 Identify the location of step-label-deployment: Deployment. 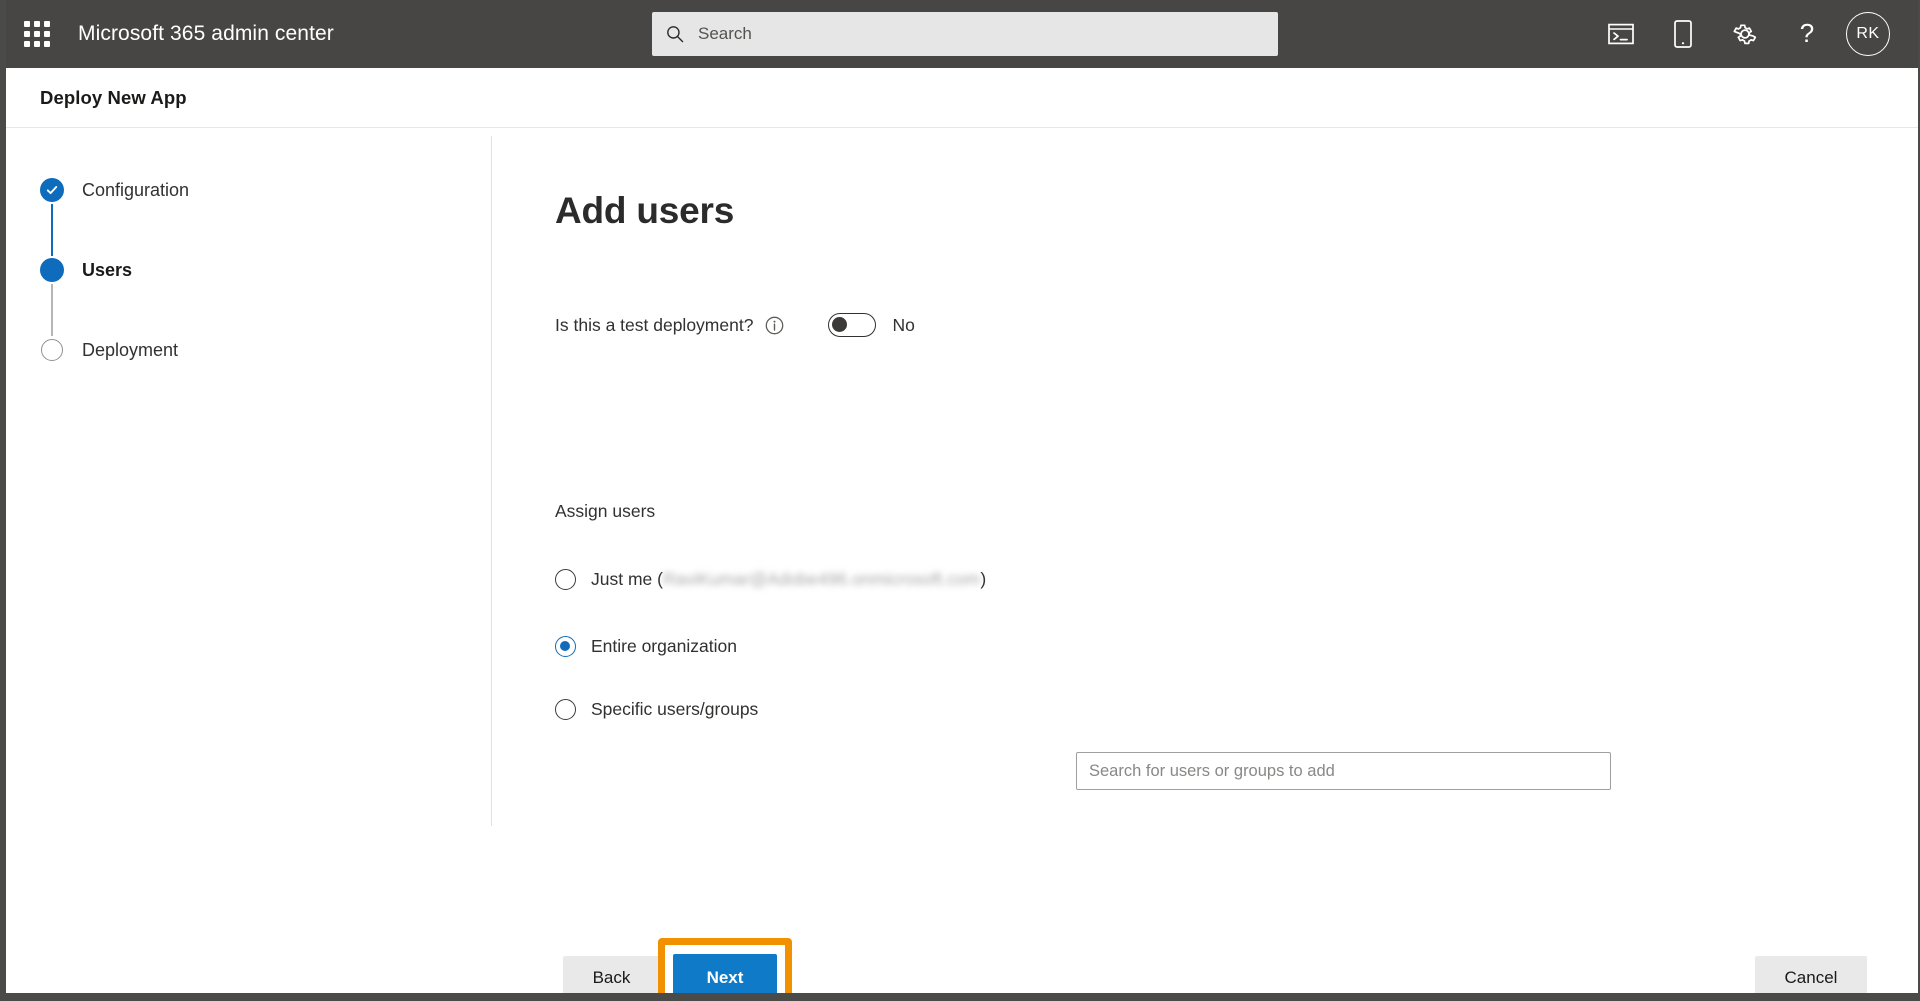
(130, 350).